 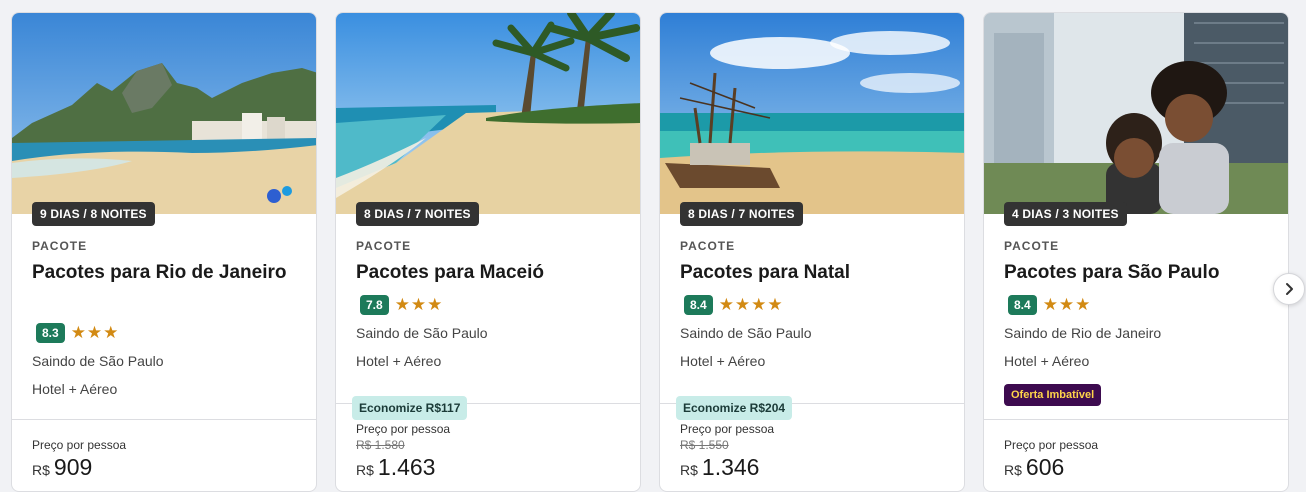 What do you see at coordinates (488, 113) in the screenshot?
I see `package-photo-maceio` at bounding box center [488, 113].